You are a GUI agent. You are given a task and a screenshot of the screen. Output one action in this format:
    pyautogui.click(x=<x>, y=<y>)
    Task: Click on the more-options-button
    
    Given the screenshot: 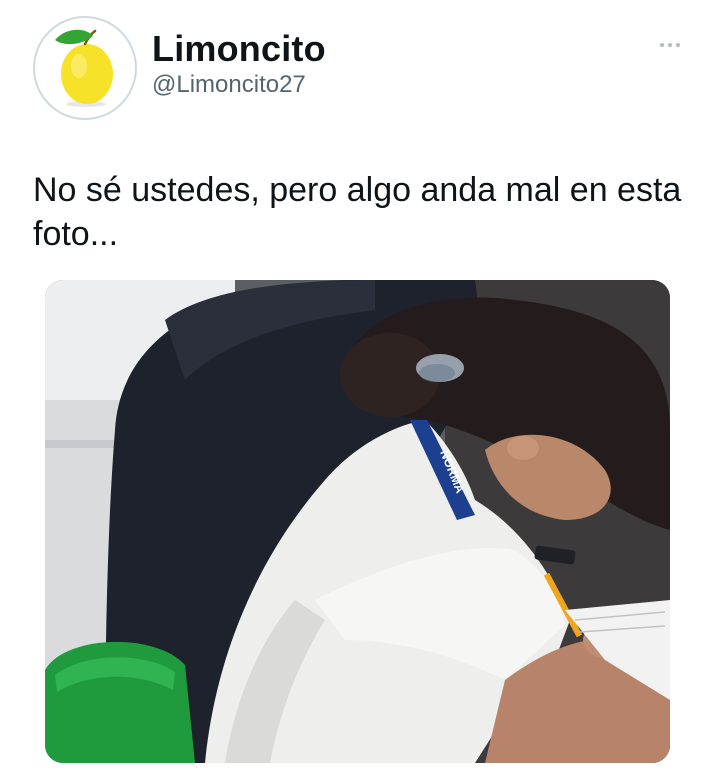 What is the action you would take?
    pyautogui.click(x=670, y=45)
    